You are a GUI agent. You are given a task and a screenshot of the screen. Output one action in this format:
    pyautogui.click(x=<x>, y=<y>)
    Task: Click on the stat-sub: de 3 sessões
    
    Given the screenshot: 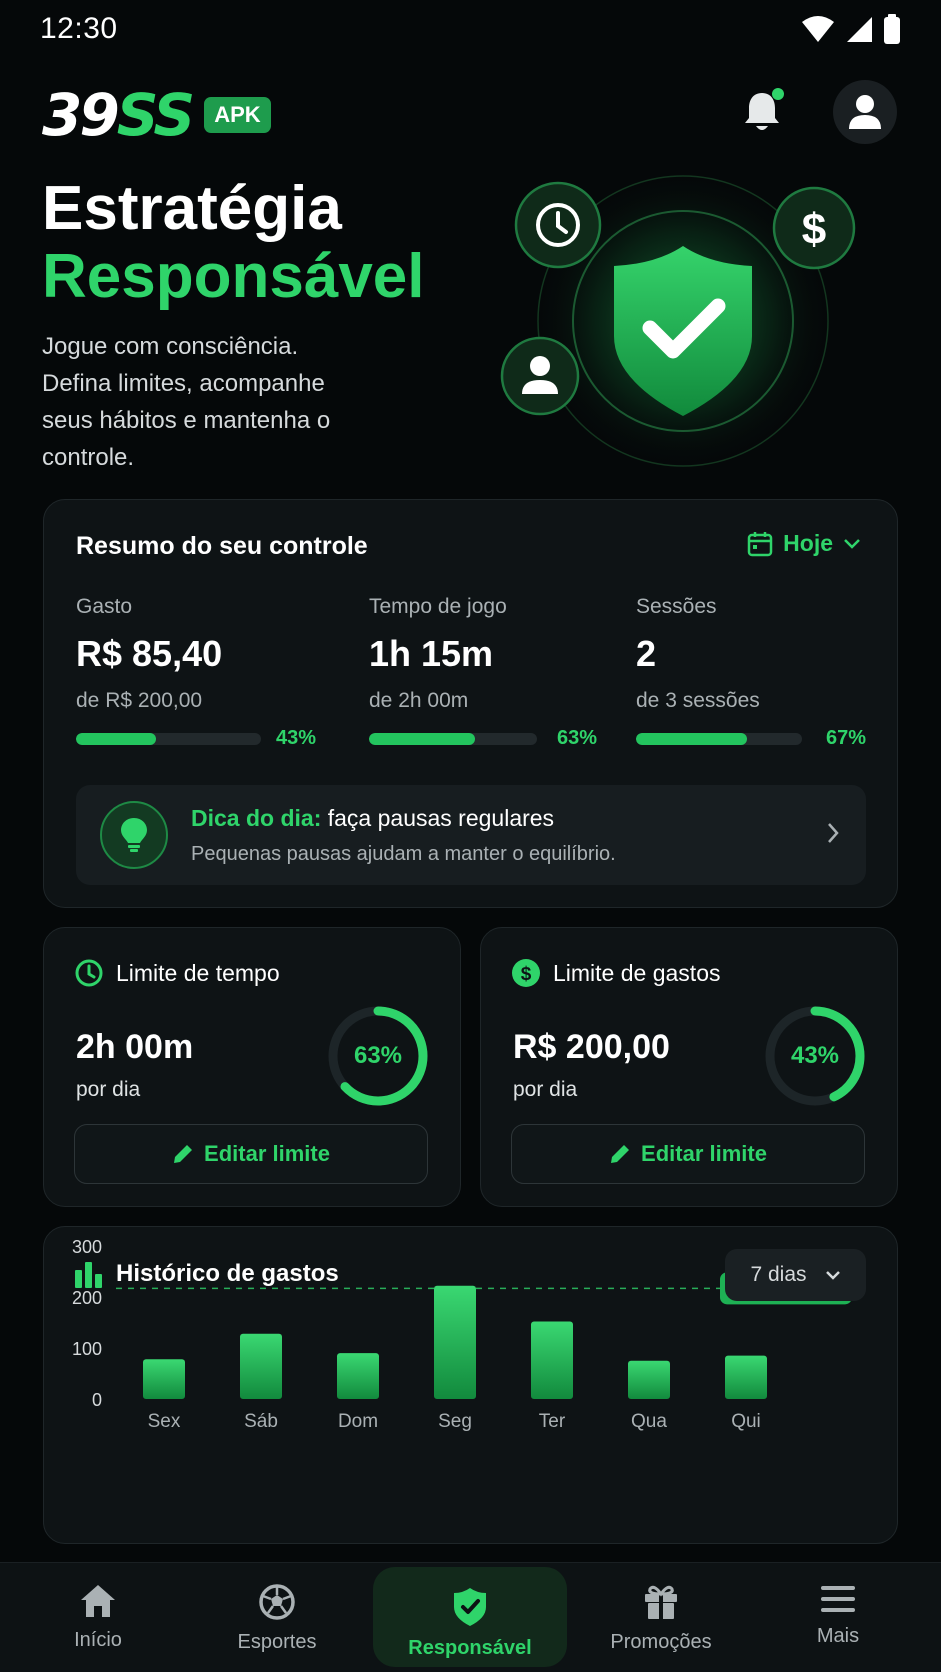 What is the action you would take?
    pyautogui.click(x=698, y=700)
    